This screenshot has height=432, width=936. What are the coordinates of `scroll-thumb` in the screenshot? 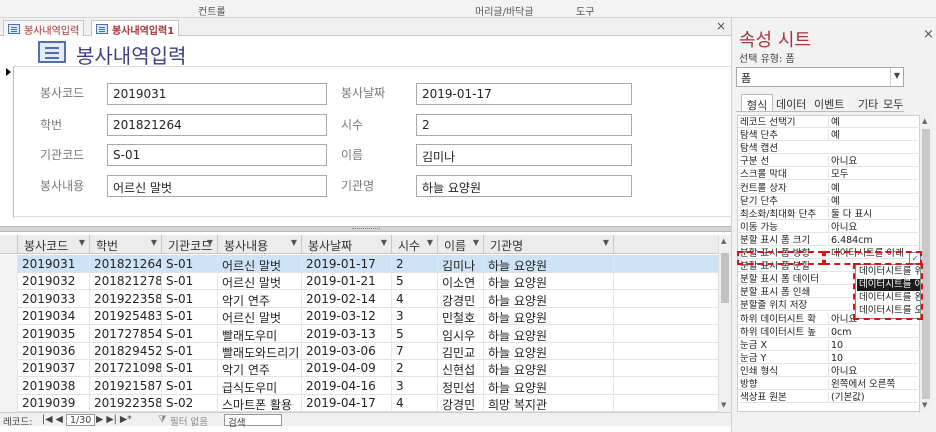 It's located at (926, 264).